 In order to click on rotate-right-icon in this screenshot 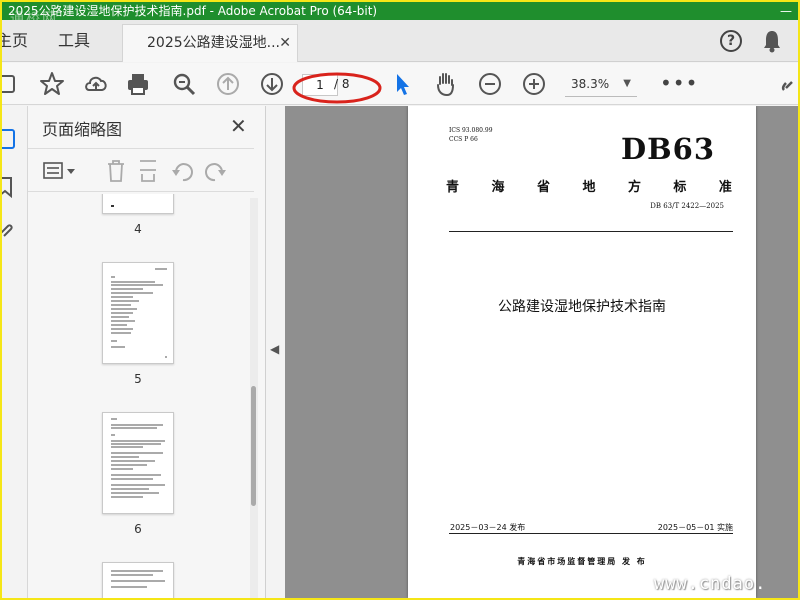, I will do `click(215, 171)`.